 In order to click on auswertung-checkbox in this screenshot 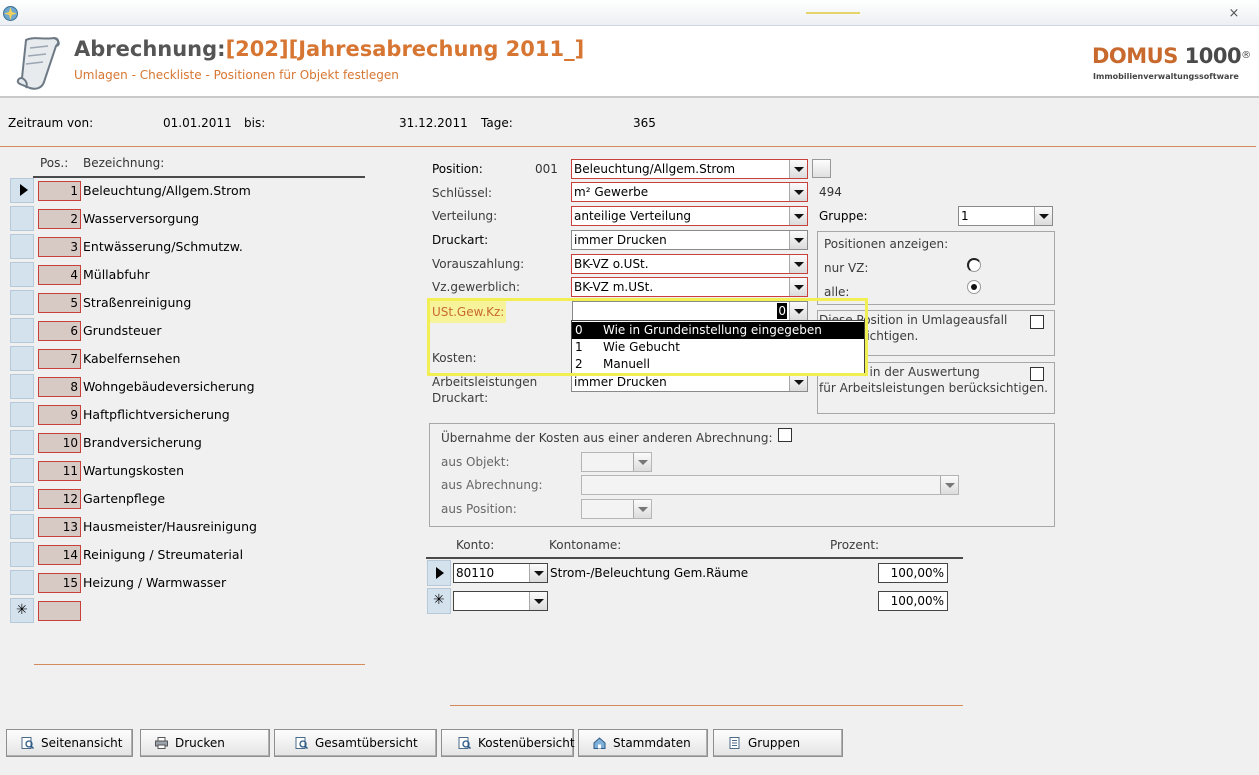, I will do `click(1037, 374)`.